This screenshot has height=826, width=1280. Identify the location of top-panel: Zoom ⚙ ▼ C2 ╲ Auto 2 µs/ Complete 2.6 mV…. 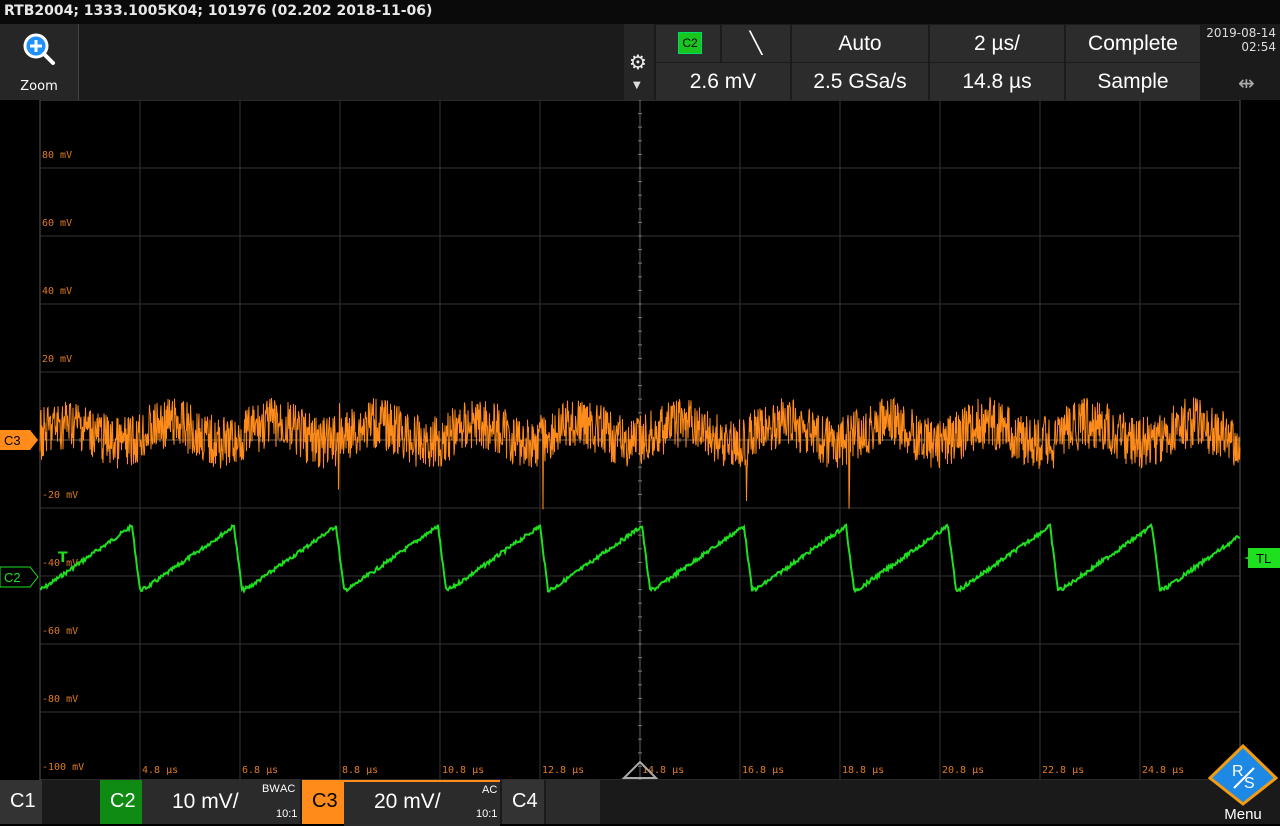
(640, 62).